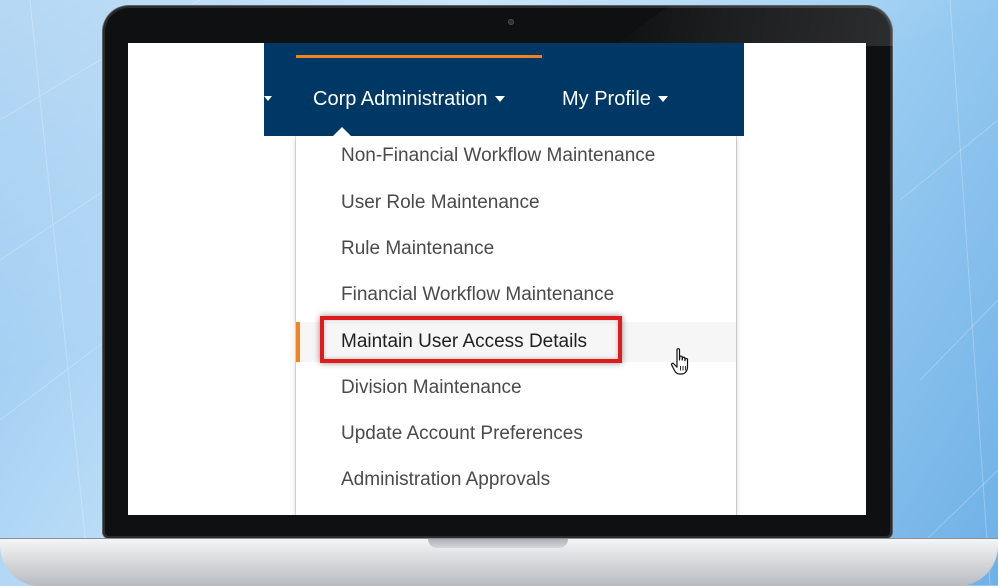 The height and width of the screenshot is (586, 998). What do you see at coordinates (606, 99) in the screenshot?
I see `nav-my-profile-label: My Profile` at bounding box center [606, 99].